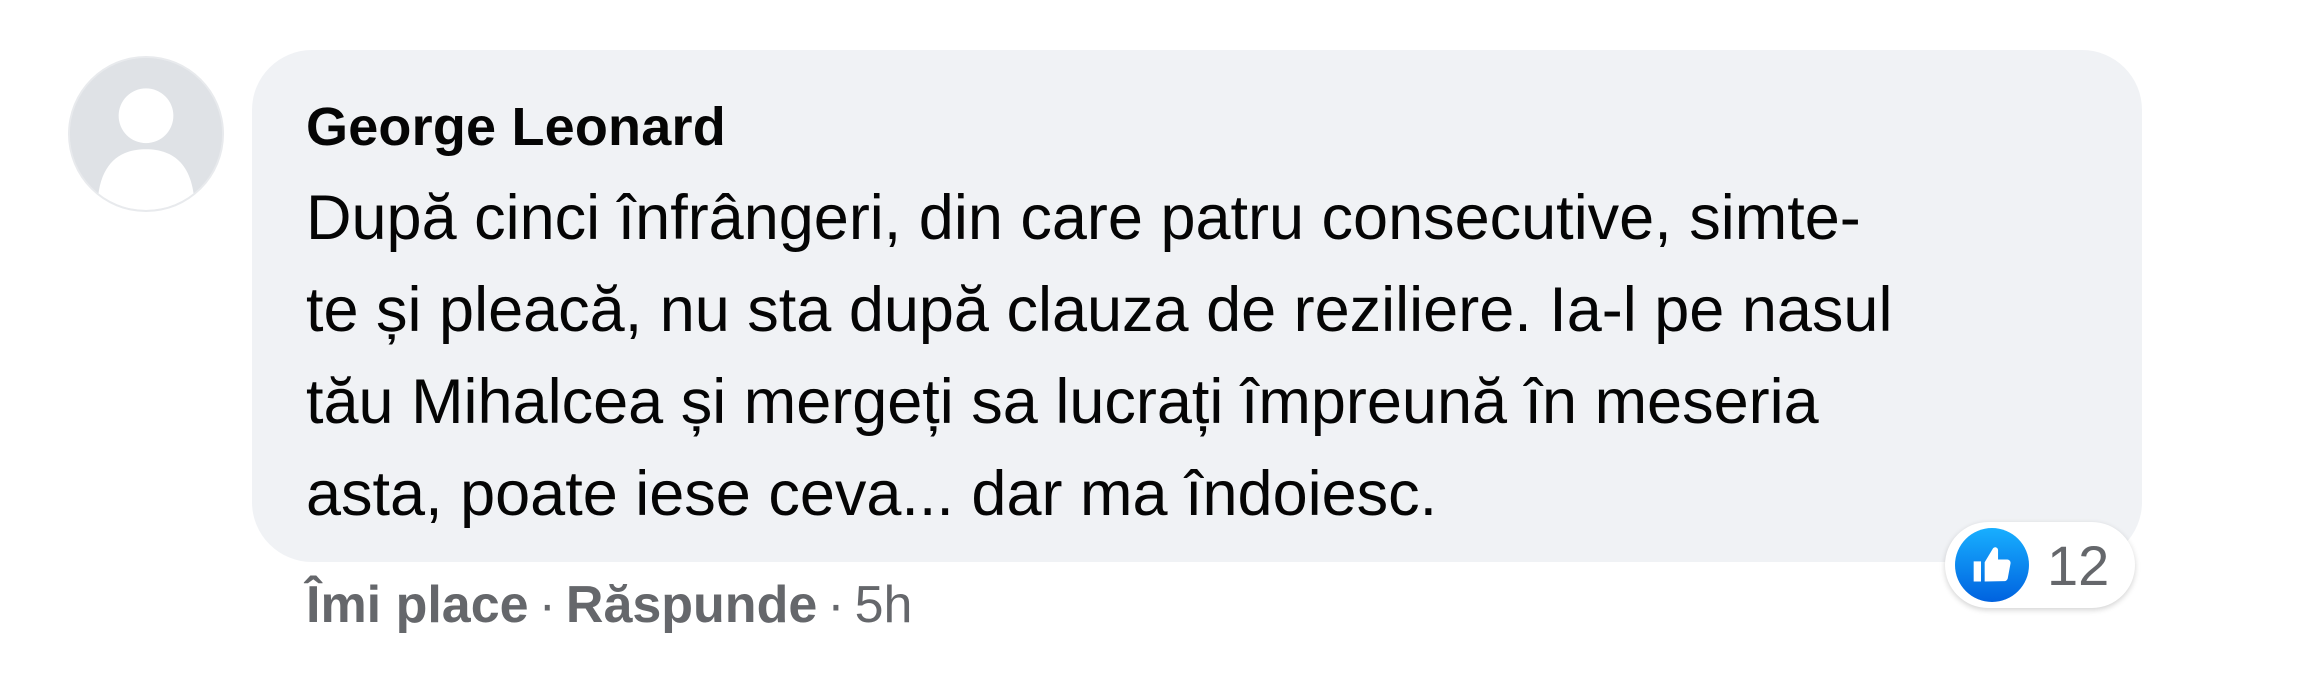  I want to click on comment-actions: Îmi place · Răspunde · 5h, so click(609, 605).